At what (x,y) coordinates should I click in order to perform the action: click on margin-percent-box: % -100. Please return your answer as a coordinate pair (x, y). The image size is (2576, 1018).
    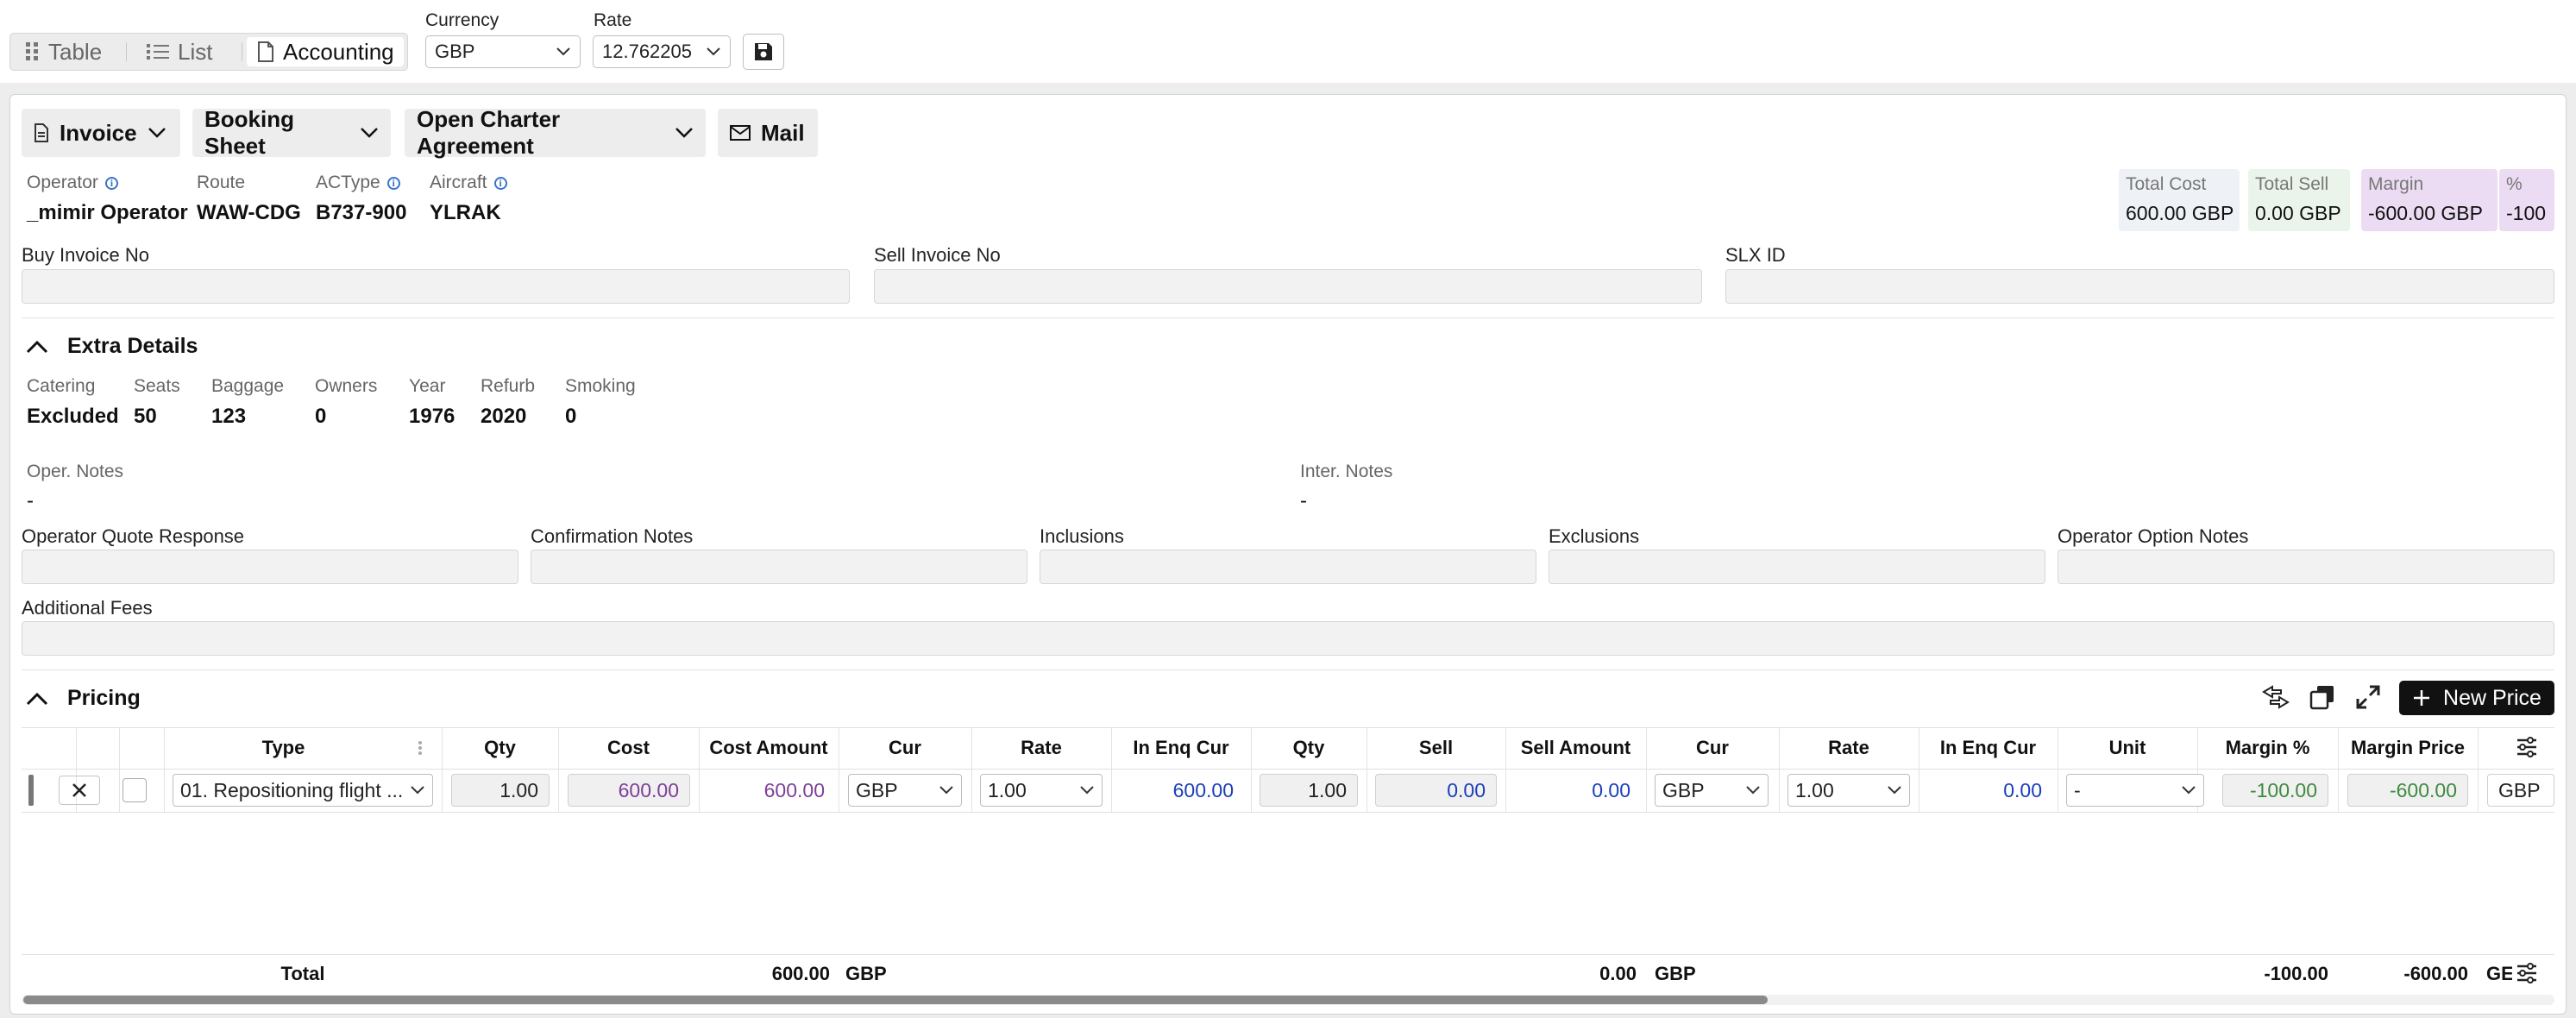
    Looking at the image, I should click on (2526, 200).